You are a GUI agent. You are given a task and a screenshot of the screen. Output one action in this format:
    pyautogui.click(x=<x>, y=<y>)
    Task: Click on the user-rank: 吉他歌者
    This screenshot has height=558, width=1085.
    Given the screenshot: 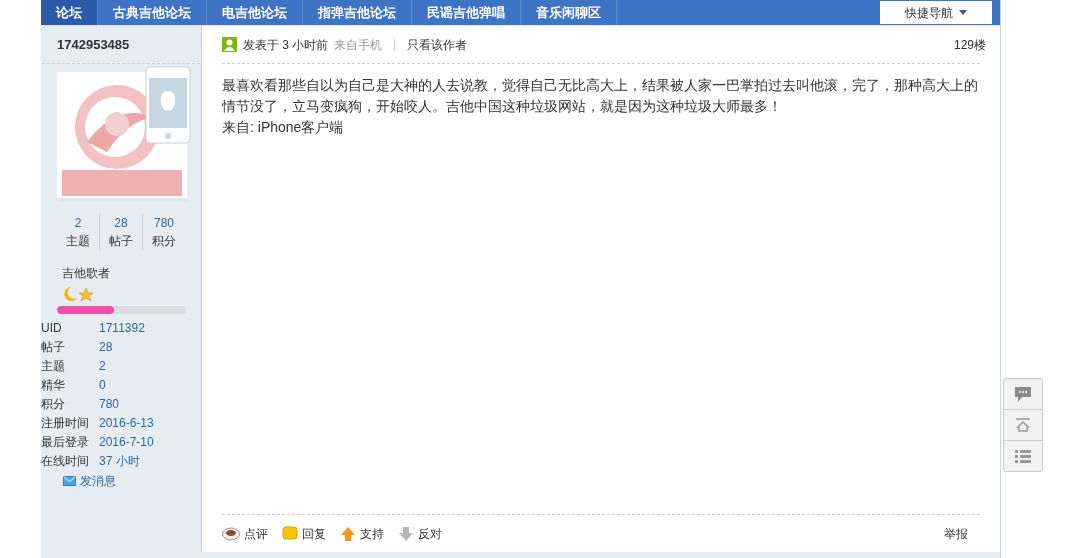 What is the action you would take?
    pyautogui.click(x=86, y=273)
    